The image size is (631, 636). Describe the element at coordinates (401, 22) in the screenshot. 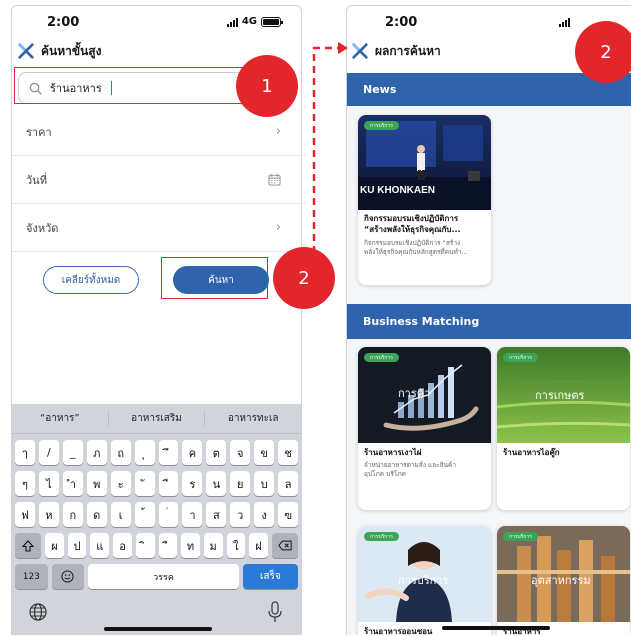

I see `status-time: 2:00` at that location.